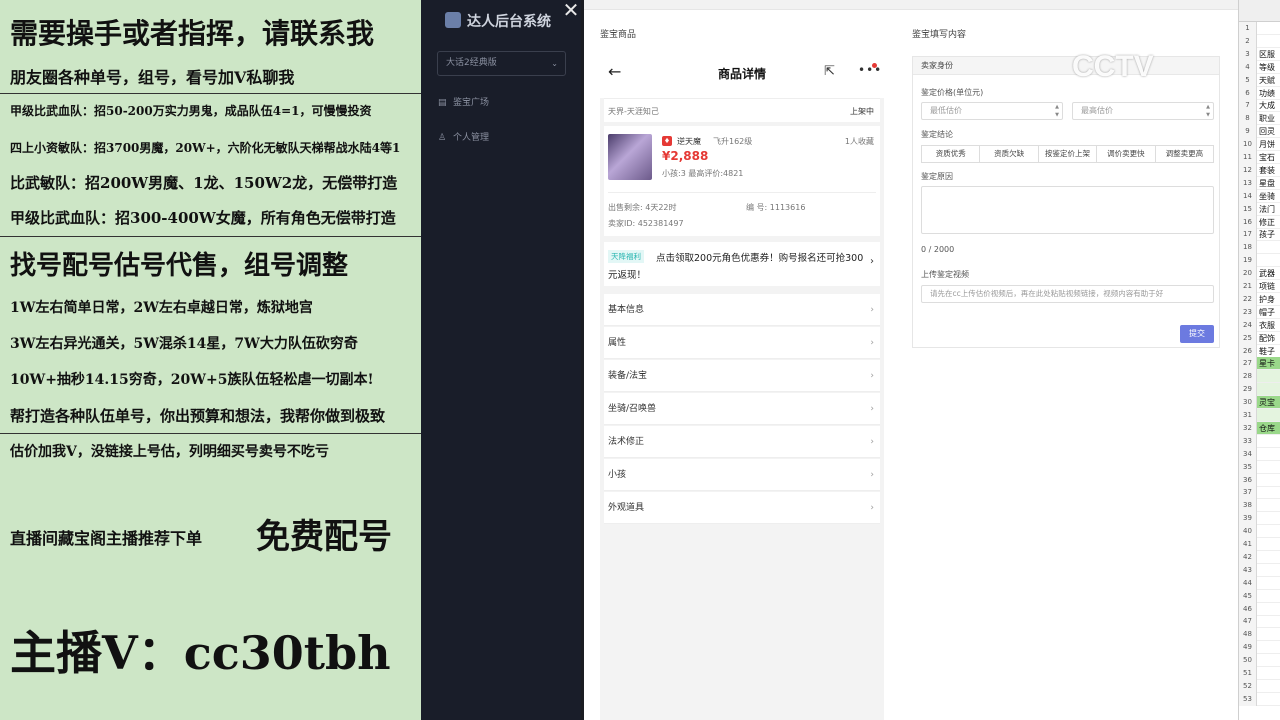  What do you see at coordinates (742, 508) in the screenshot?
I see `row-appearance: 外观道具 ›` at bounding box center [742, 508].